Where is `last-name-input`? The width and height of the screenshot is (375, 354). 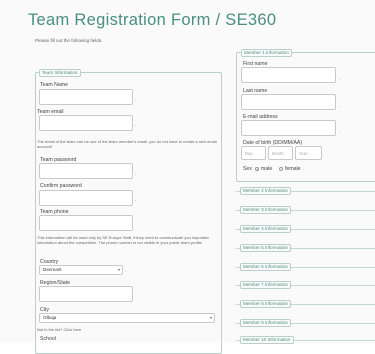
last-name-input is located at coordinates (288, 102).